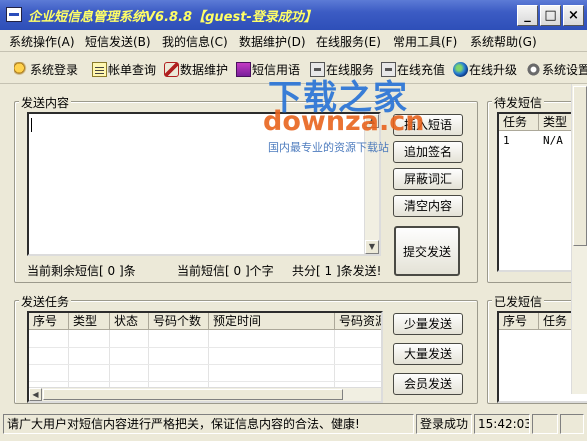  What do you see at coordinates (425, 41) in the screenshot?
I see `menu-common-tools: 常用工具(F)` at bounding box center [425, 41].